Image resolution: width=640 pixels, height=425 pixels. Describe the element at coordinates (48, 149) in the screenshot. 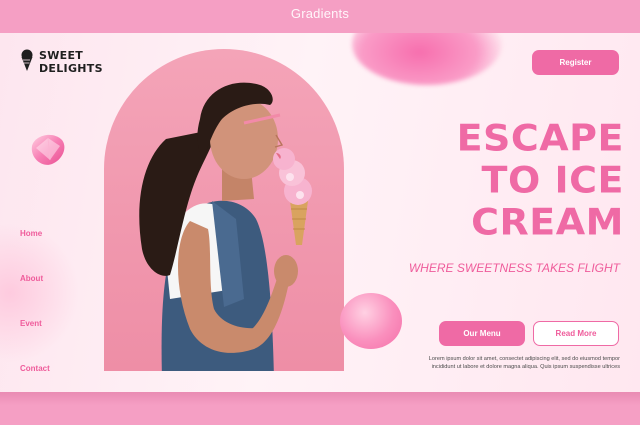

I see `gem-icon` at that location.